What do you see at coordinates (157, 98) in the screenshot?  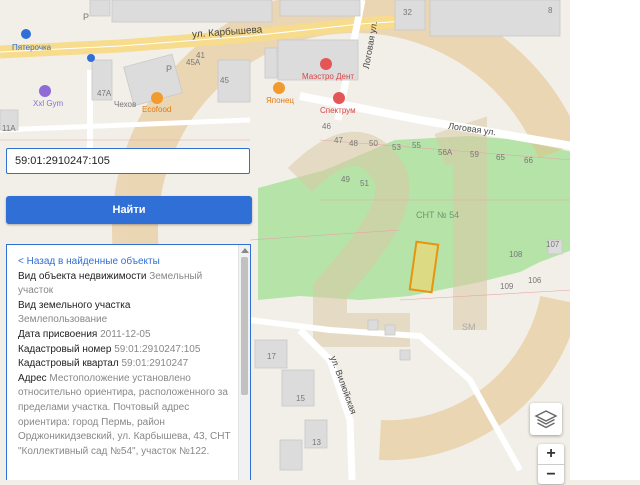 I see `ecofood-icon` at bounding box center [157, 98].